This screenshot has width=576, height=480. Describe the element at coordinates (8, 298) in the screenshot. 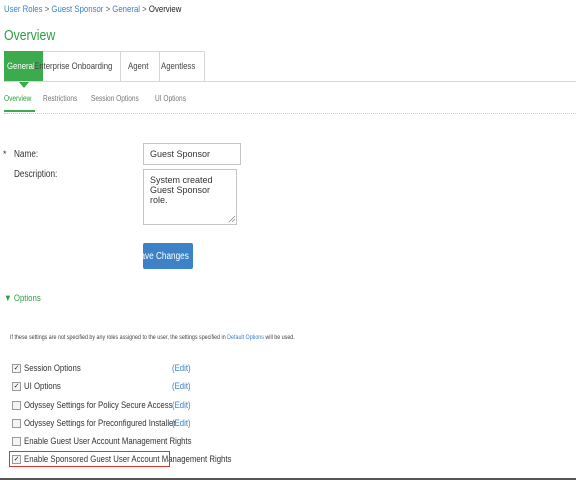

I see `chevron-down-icon: ▼` at that location.